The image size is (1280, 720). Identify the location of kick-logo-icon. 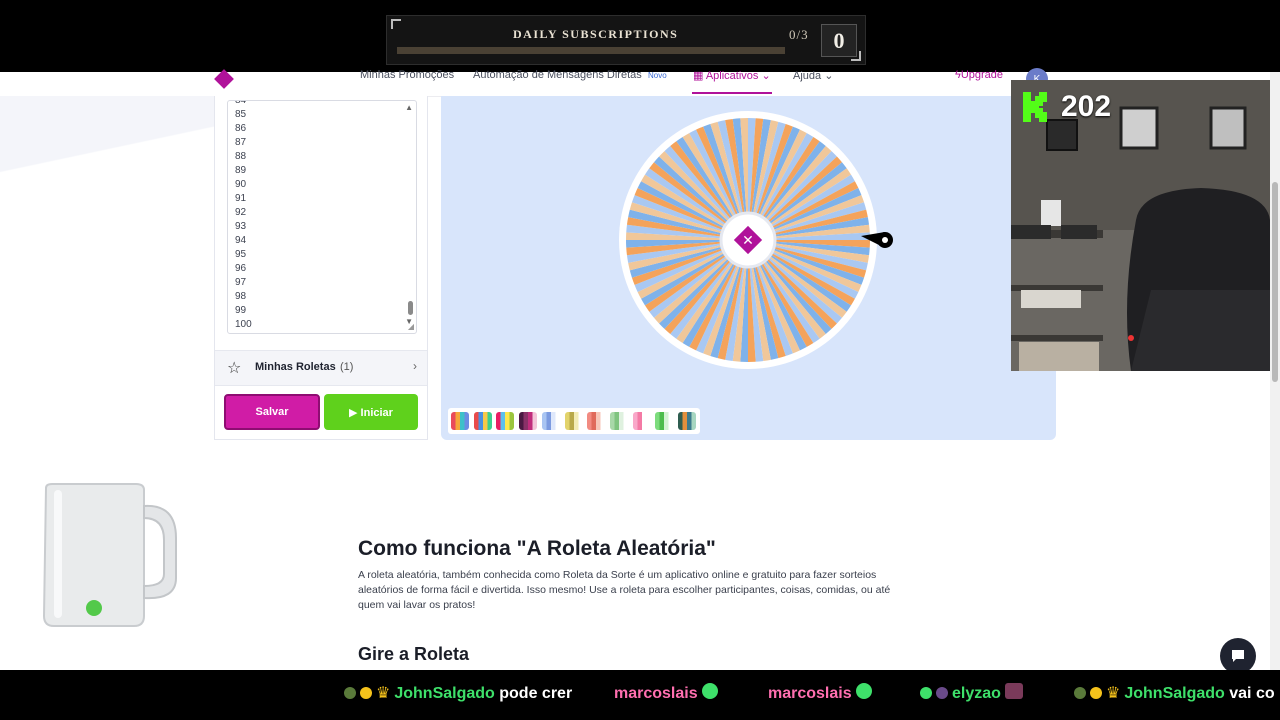
(1035, 107).